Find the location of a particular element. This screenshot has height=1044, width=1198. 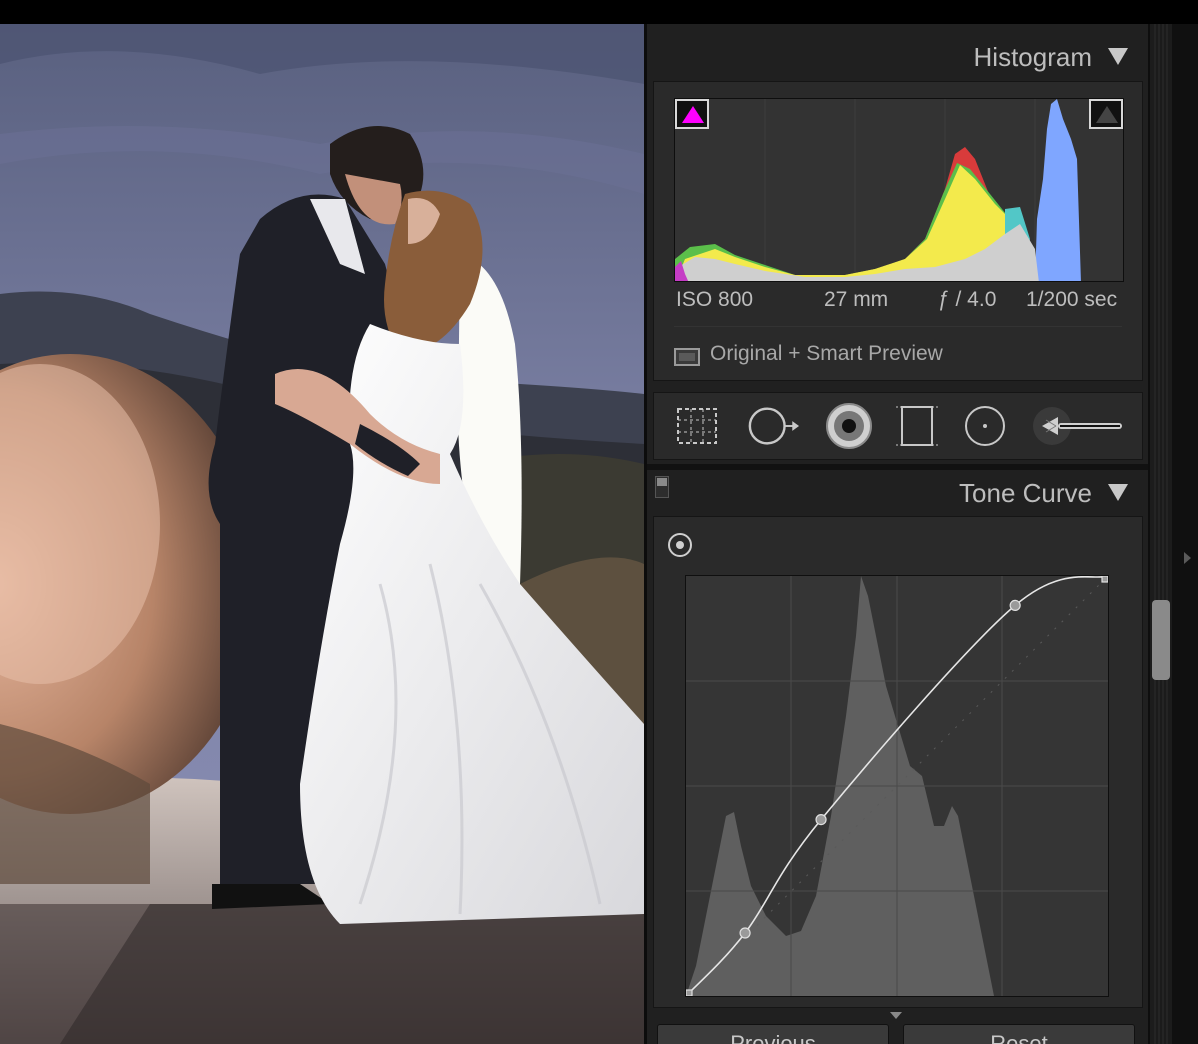

radial-filter-icon is located at coordinates (985, 426).